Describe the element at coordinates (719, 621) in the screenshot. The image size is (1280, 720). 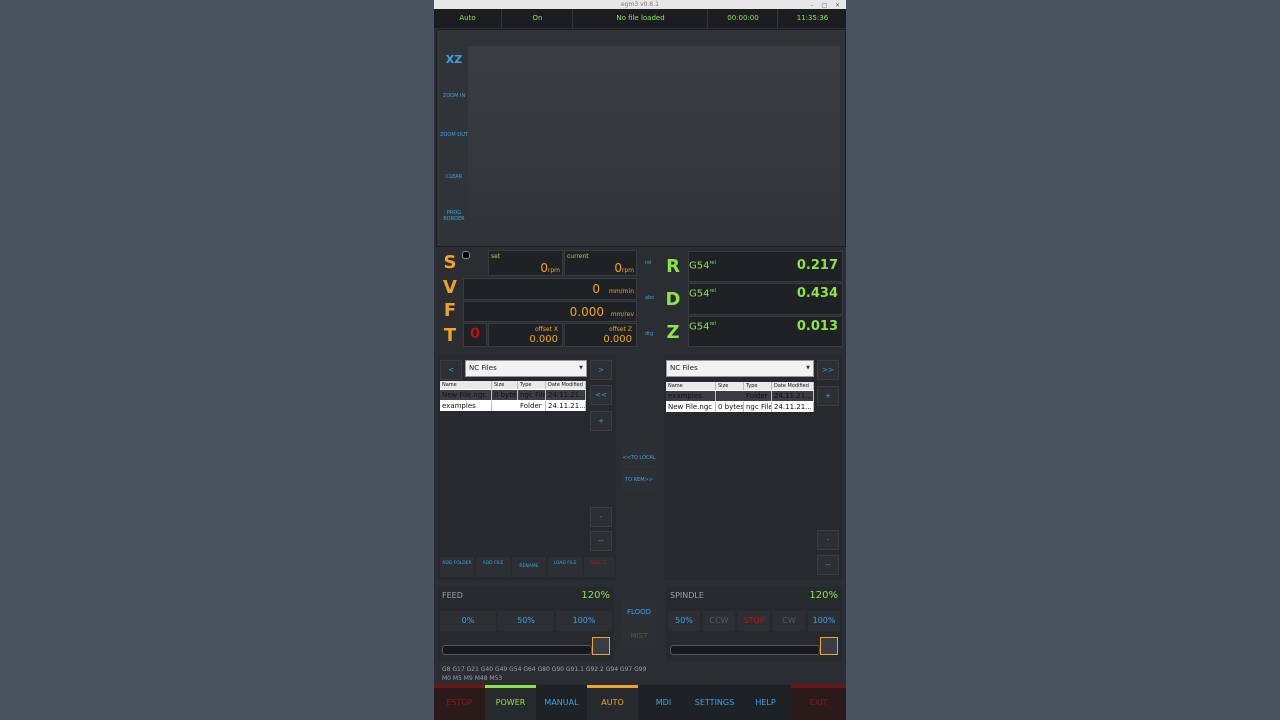
I see `spindle-ccw-button: CCW` at that location.